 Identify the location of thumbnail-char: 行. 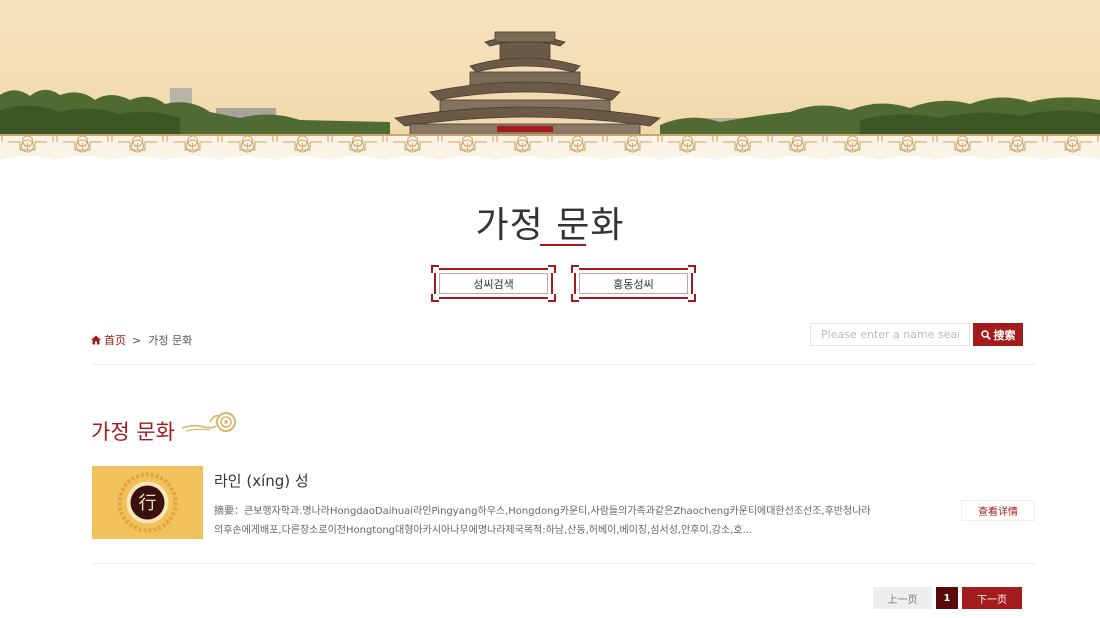
(148, 503).